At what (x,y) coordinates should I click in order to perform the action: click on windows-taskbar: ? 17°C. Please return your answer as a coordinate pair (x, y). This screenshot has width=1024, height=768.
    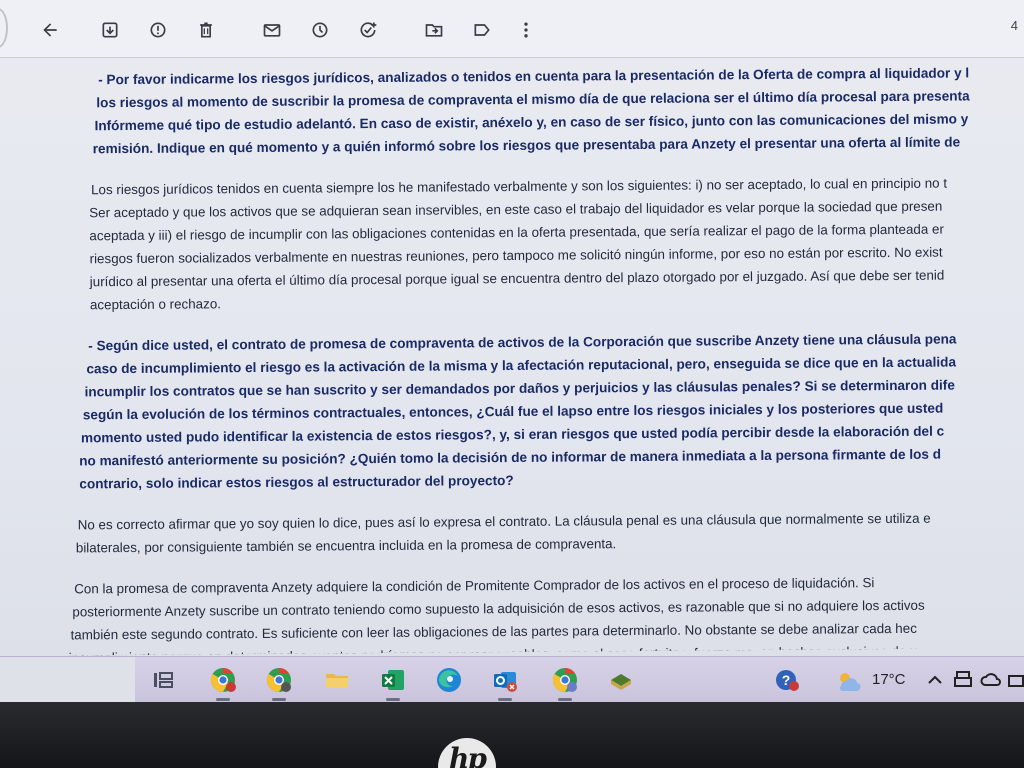
    Looking at the image, I should click on (512, 679).